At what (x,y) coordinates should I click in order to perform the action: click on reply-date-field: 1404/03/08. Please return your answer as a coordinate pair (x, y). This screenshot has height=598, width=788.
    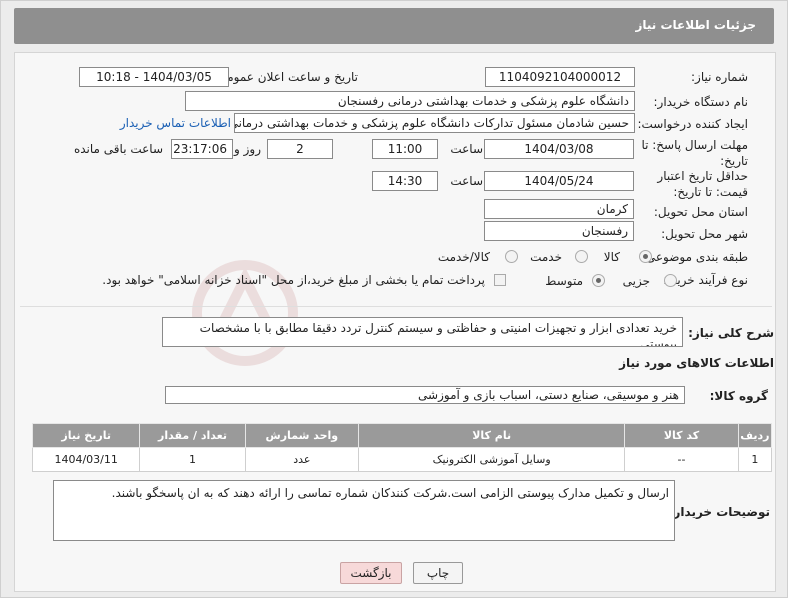
    Looking at the image, I should click on (559, 149).